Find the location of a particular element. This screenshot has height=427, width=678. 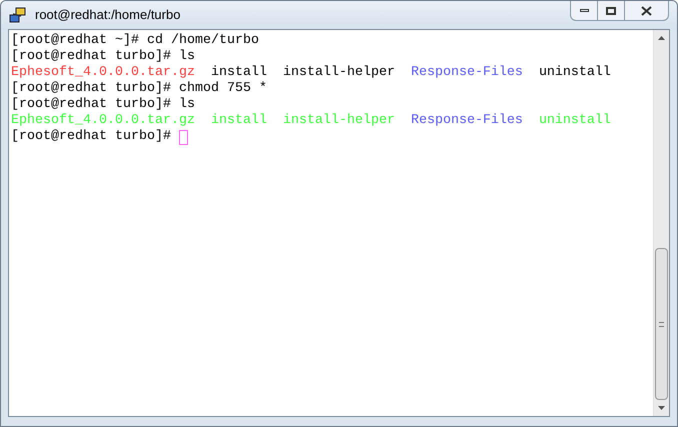

scrollbar is located at coordinates (661, 223).